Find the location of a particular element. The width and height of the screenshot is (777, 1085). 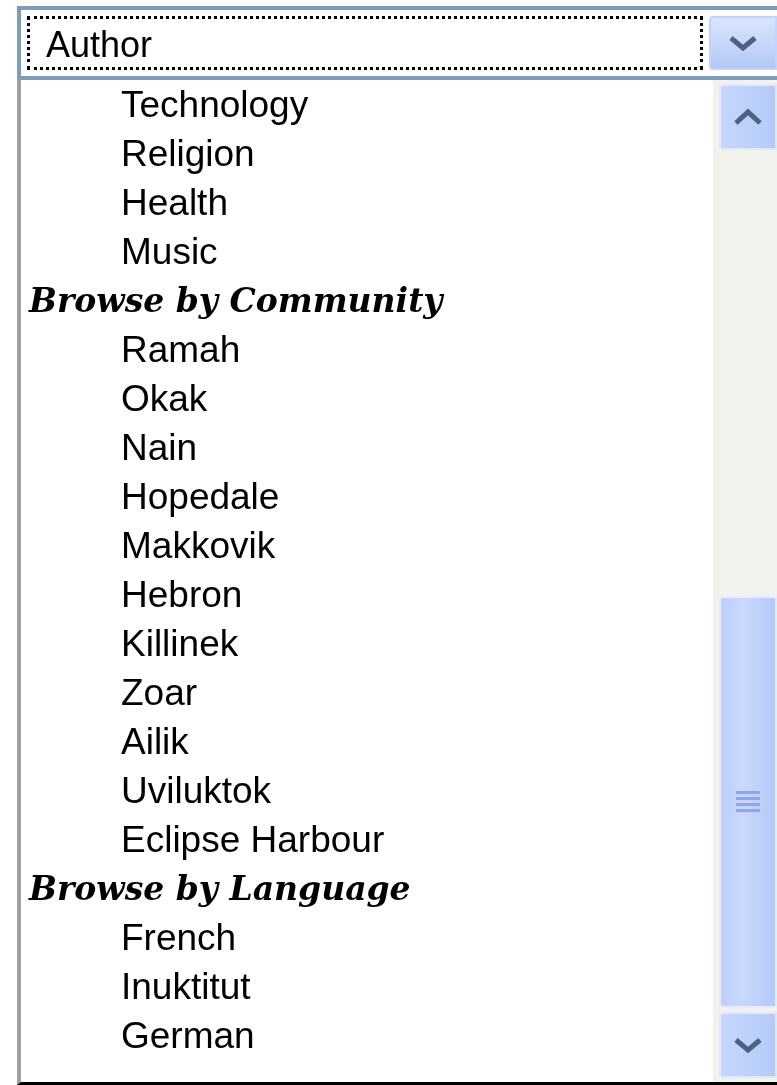

group-heading: Browse by Community is located at coordinates (236, 301).